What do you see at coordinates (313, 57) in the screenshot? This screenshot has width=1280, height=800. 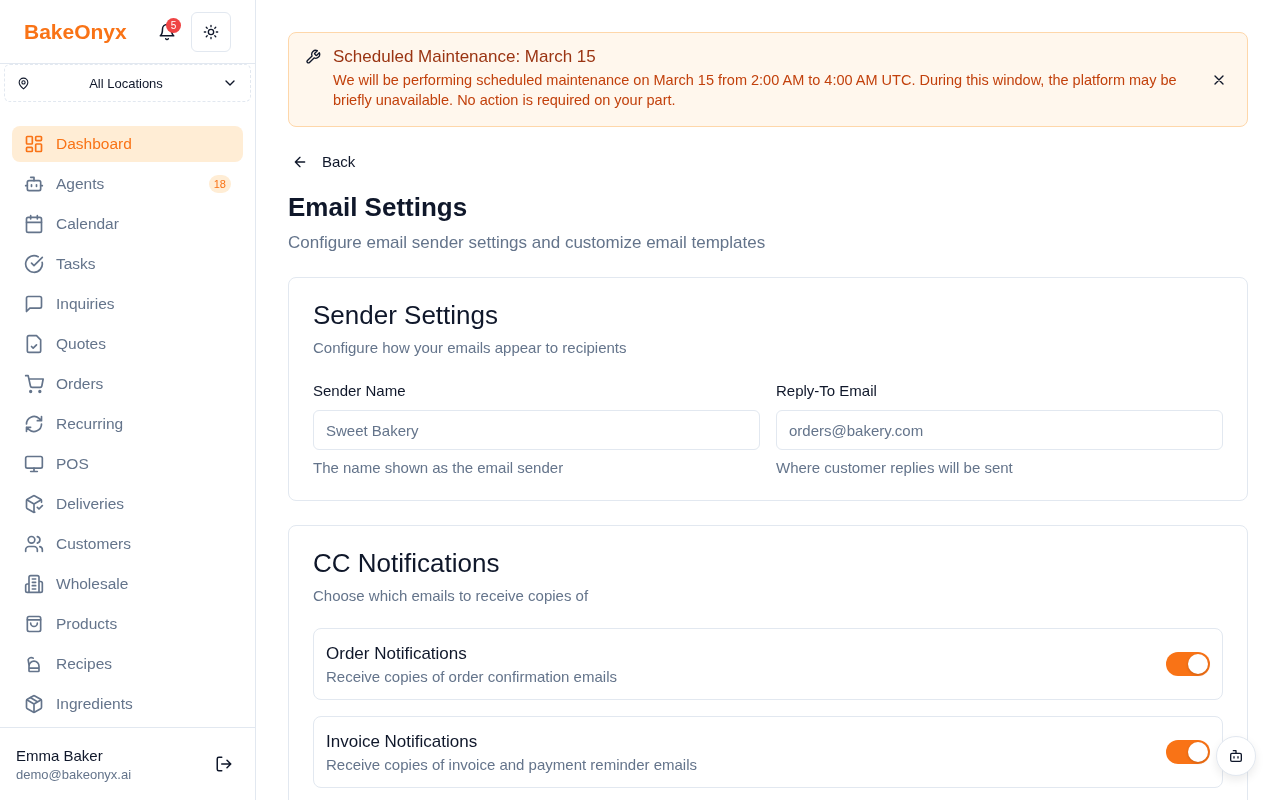 I see `wrench-icon` at bounding box center [313, 57].